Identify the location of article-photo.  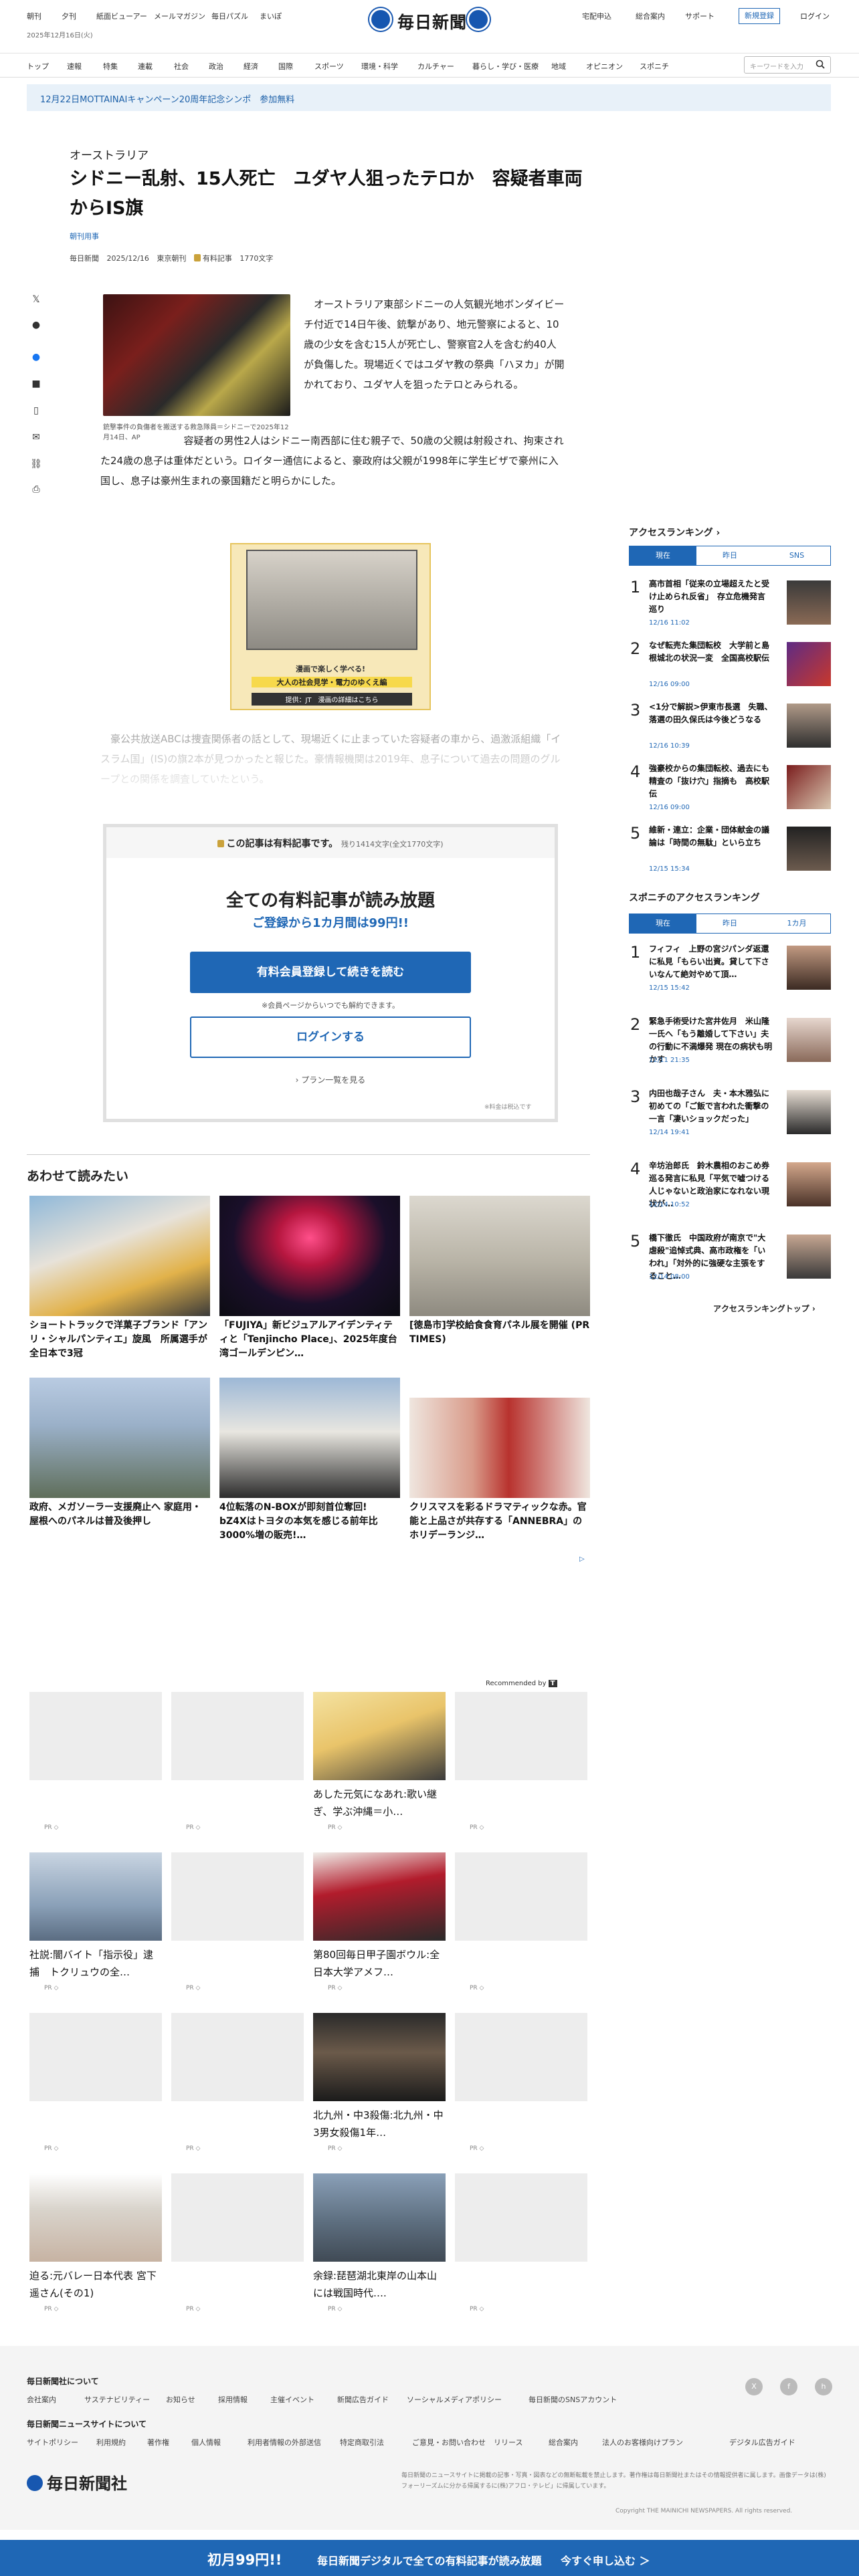
(196, 355).